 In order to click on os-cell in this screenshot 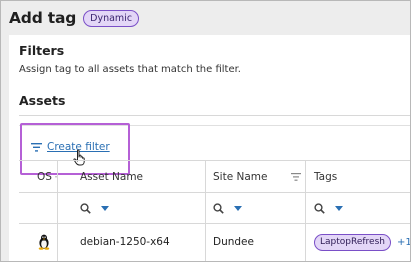, I will do `click(44, 242)`.